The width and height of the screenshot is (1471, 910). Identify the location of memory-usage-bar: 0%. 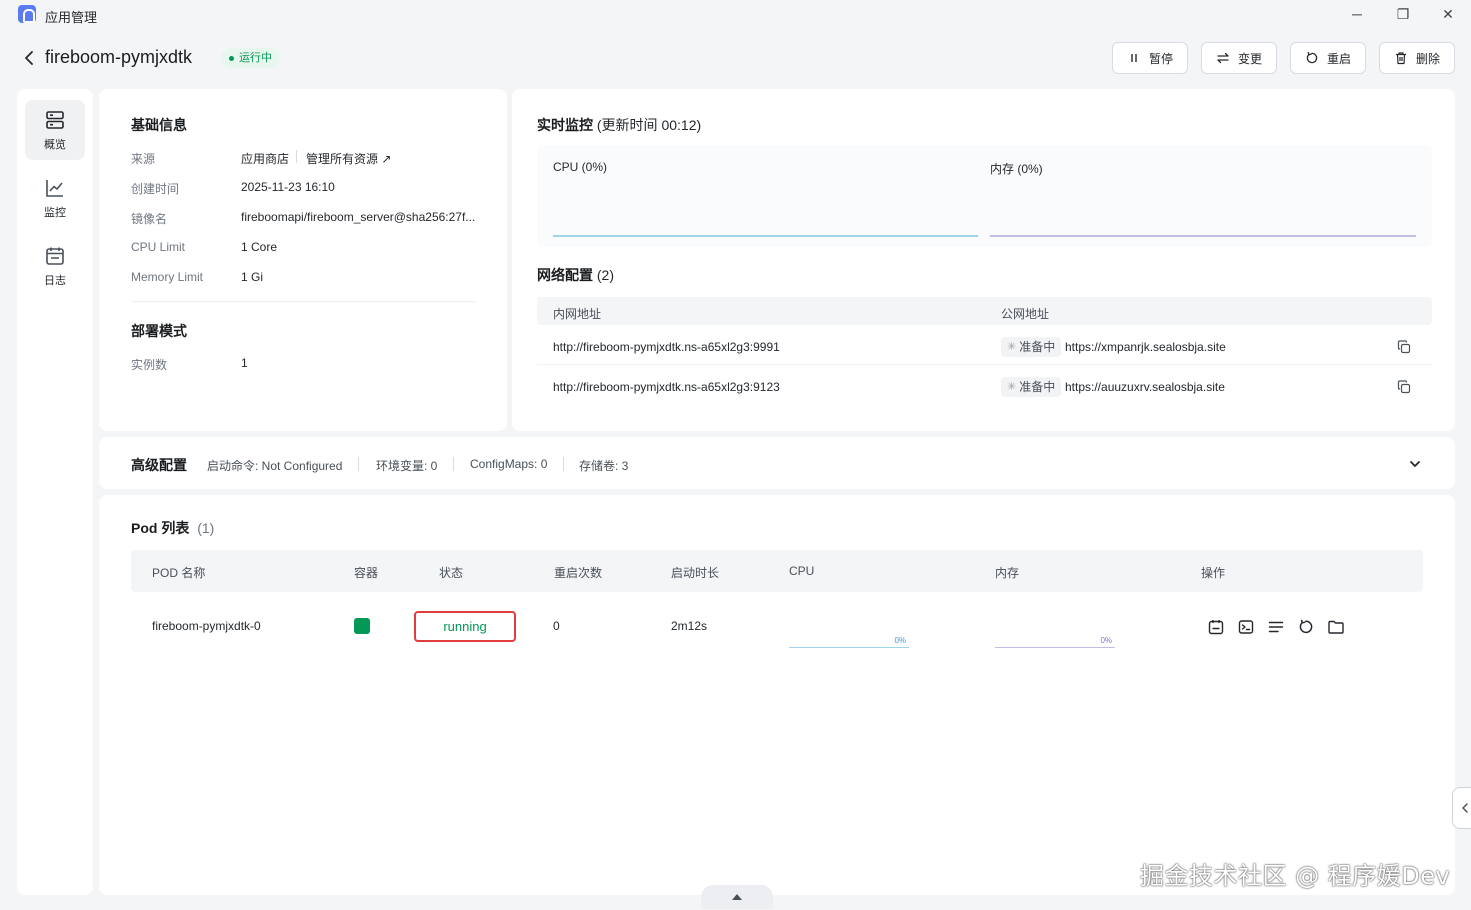
(1055, 640).